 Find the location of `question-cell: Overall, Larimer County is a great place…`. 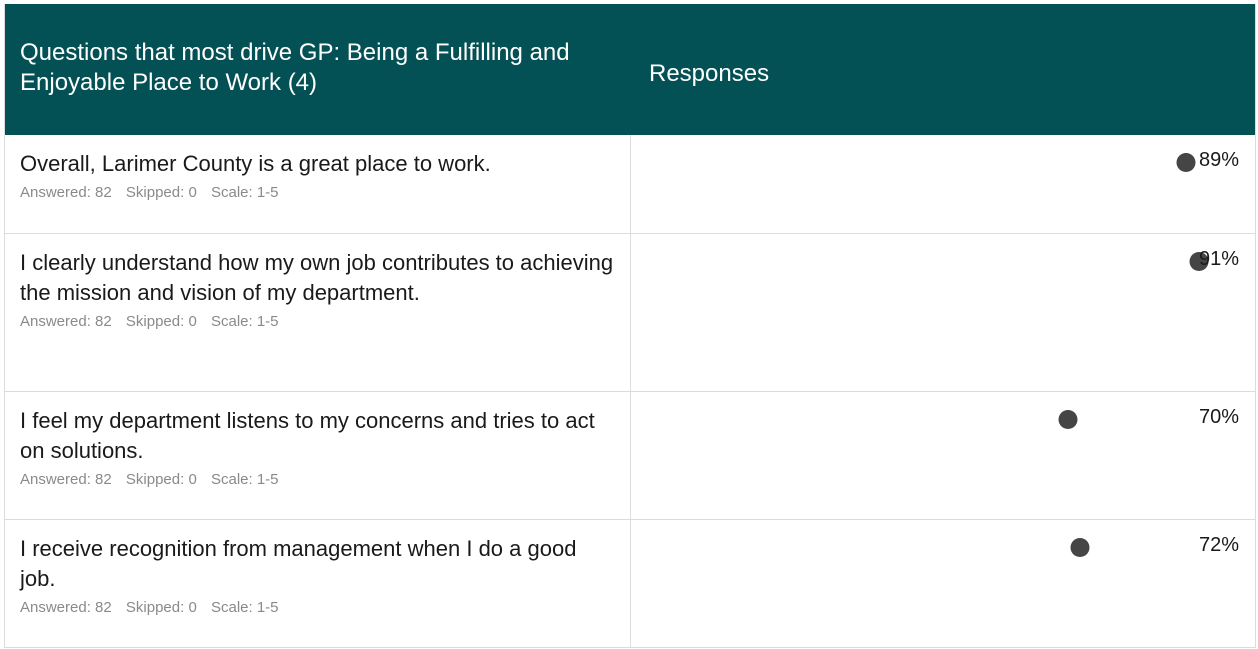

question-cell: Overall, Larimer County is a great place… is located at coordinates (318, 184).